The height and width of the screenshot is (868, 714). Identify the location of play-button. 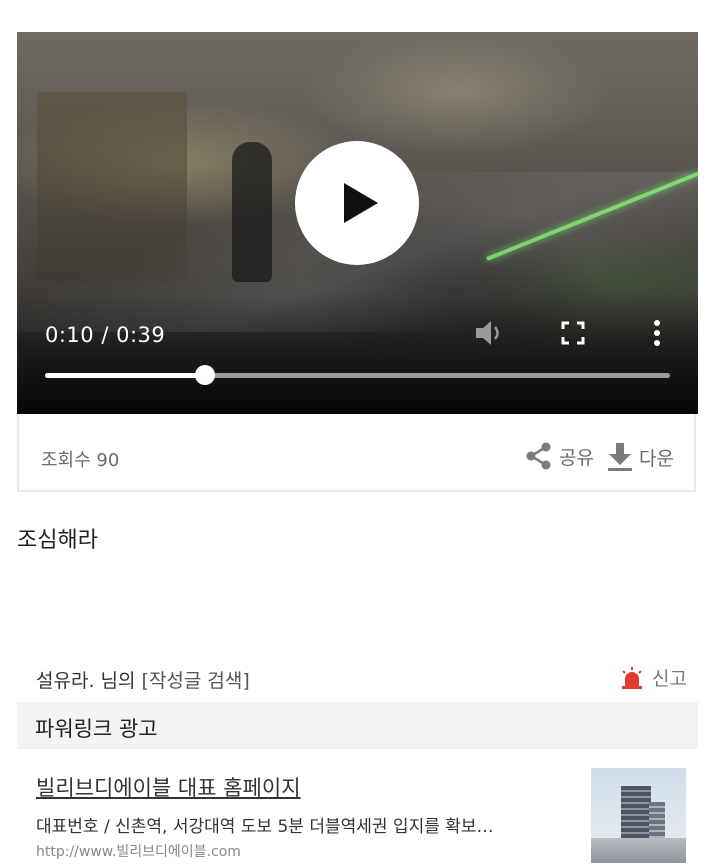
(357, 203).